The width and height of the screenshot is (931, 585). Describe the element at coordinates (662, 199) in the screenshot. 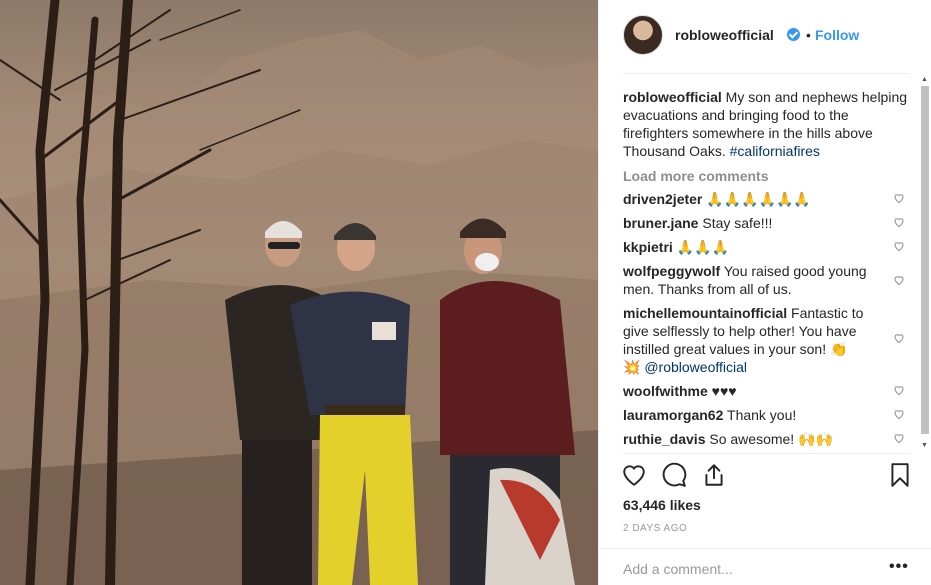

I see `comment-username: driven2jeter` at that location.